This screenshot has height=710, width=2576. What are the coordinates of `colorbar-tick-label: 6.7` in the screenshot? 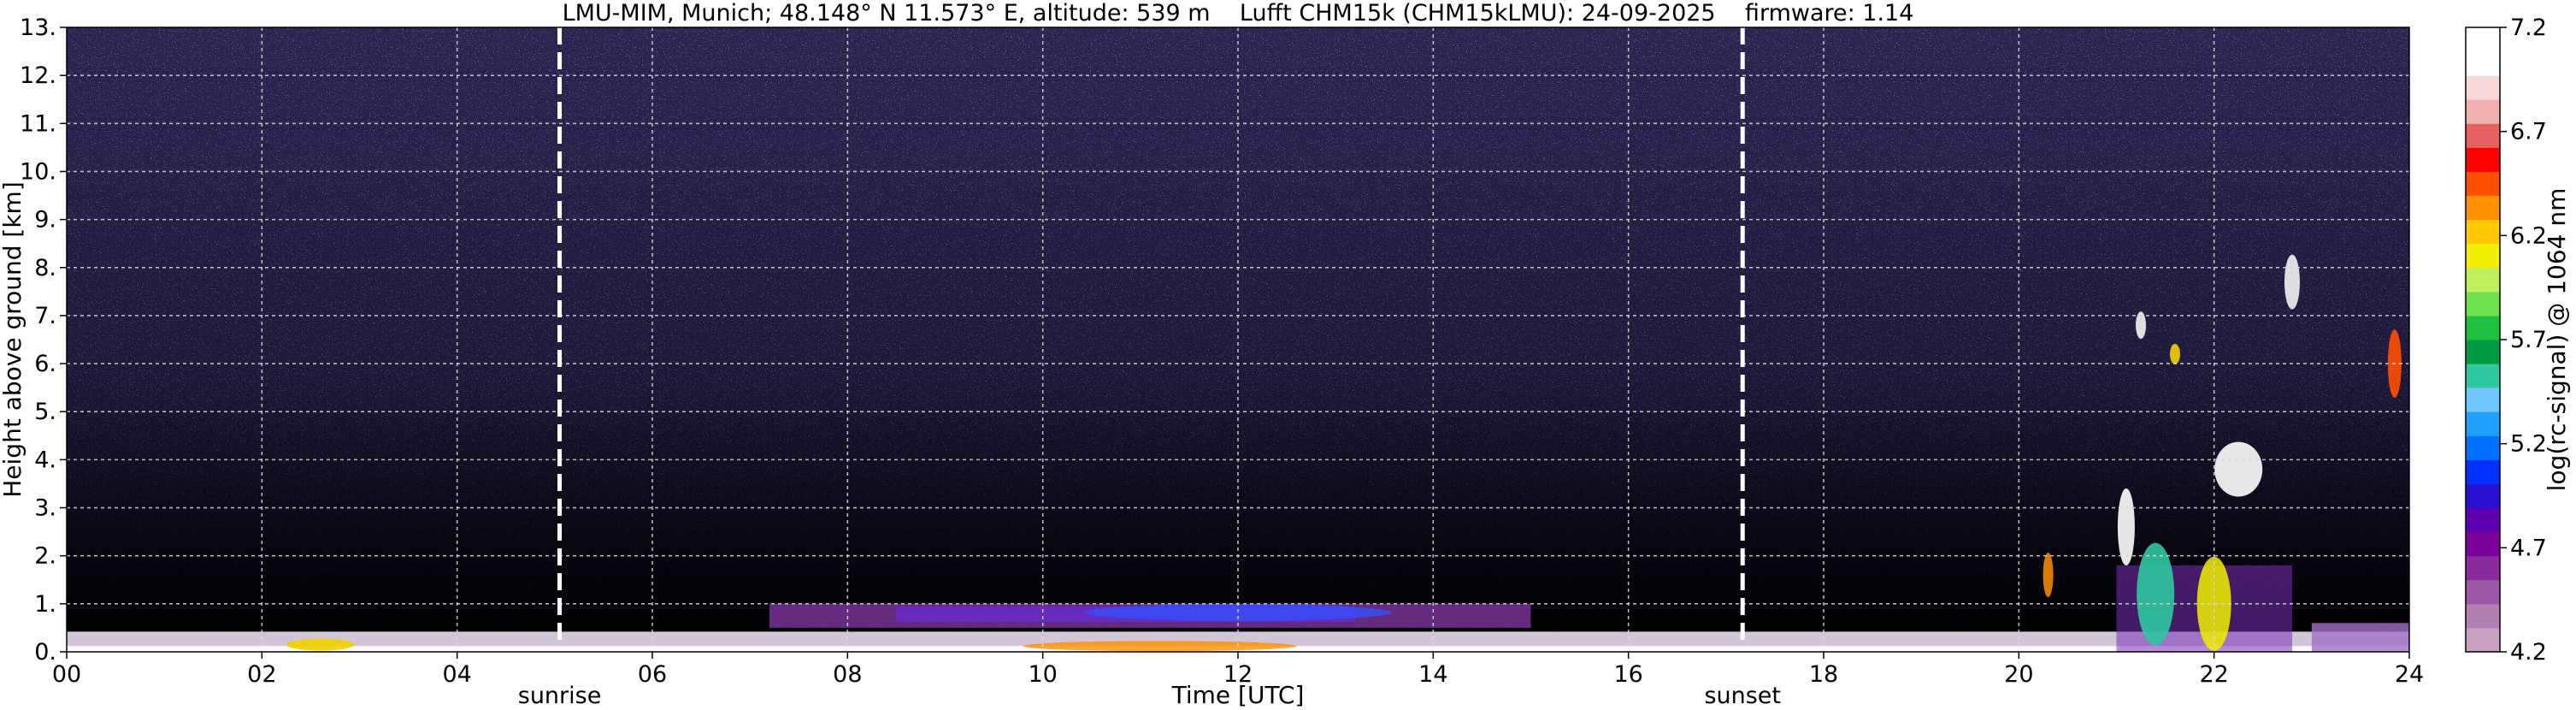 It's located at (2528, 132).